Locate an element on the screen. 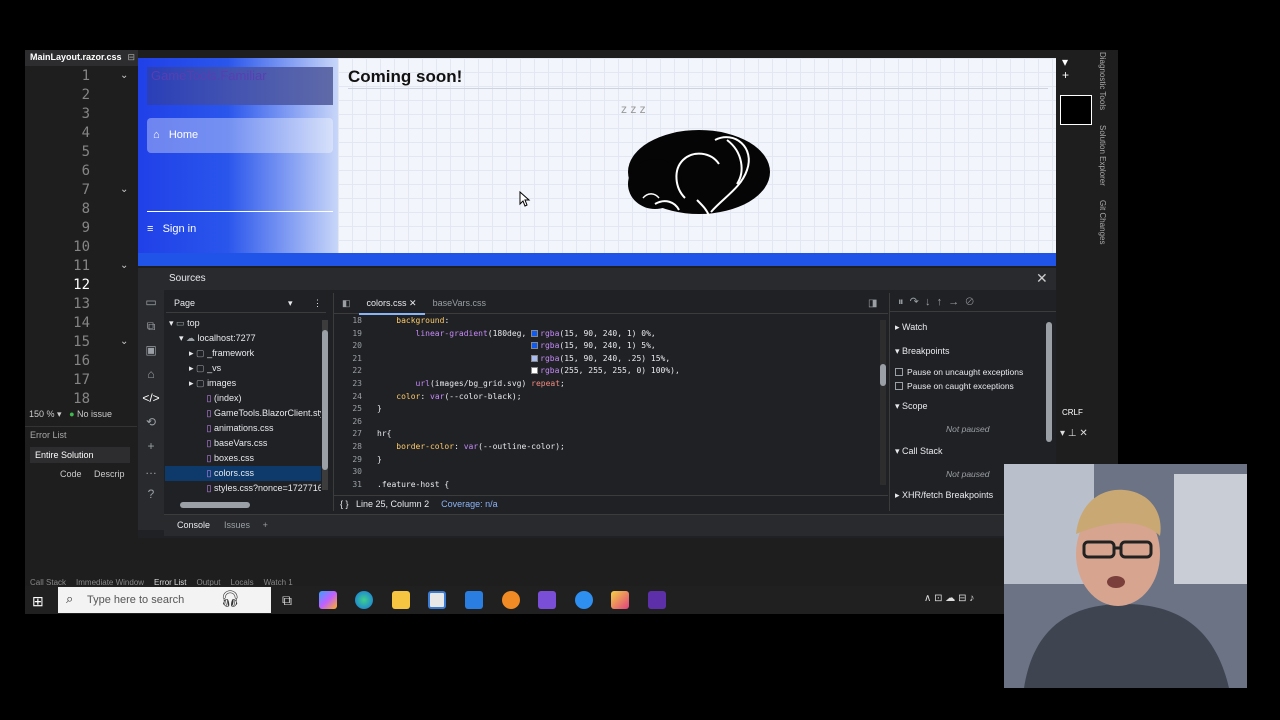 Image resolution: width=1280 pixels, height=720 pixels. welcome-icon: ⌂ is located at coordinates (151, 374).